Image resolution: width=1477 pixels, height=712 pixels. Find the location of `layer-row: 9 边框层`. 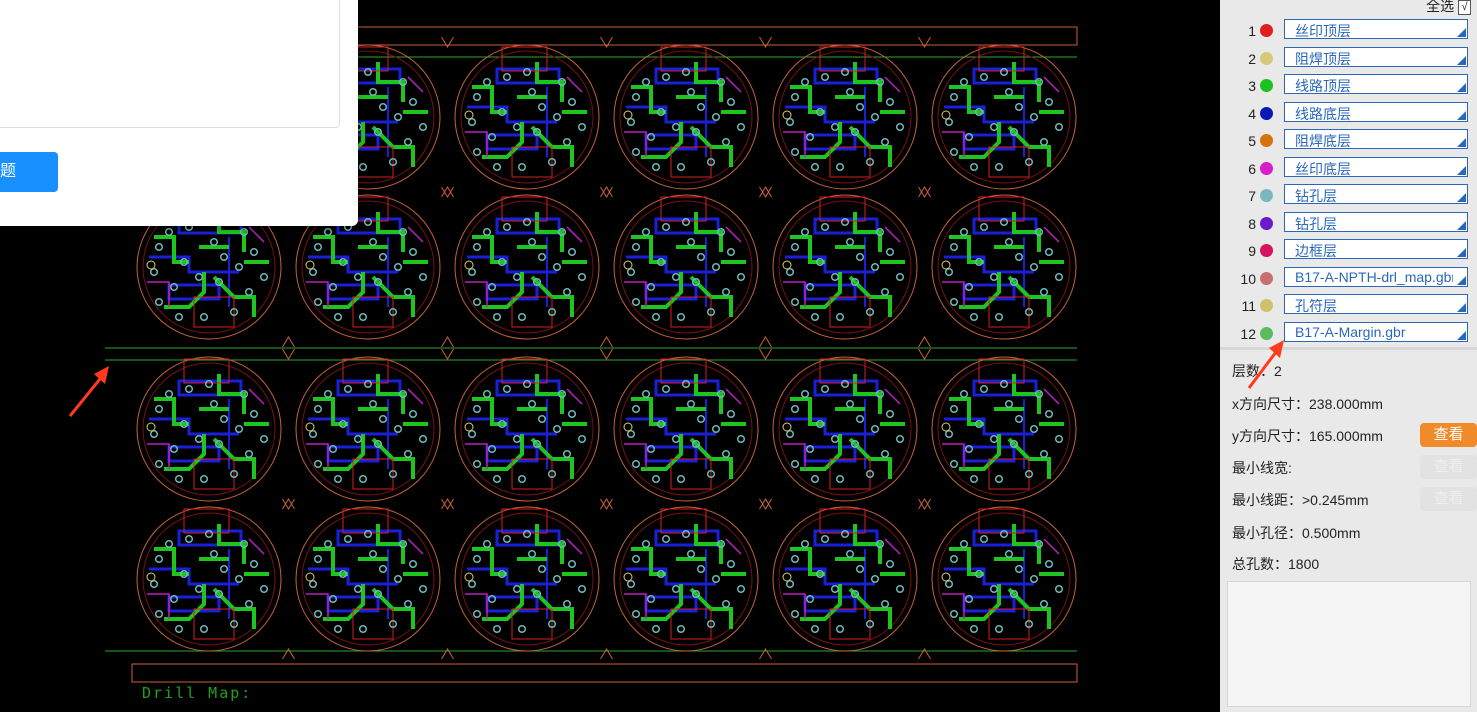

layer-row: 9 边框层 is located at coordinates (1348, 250).